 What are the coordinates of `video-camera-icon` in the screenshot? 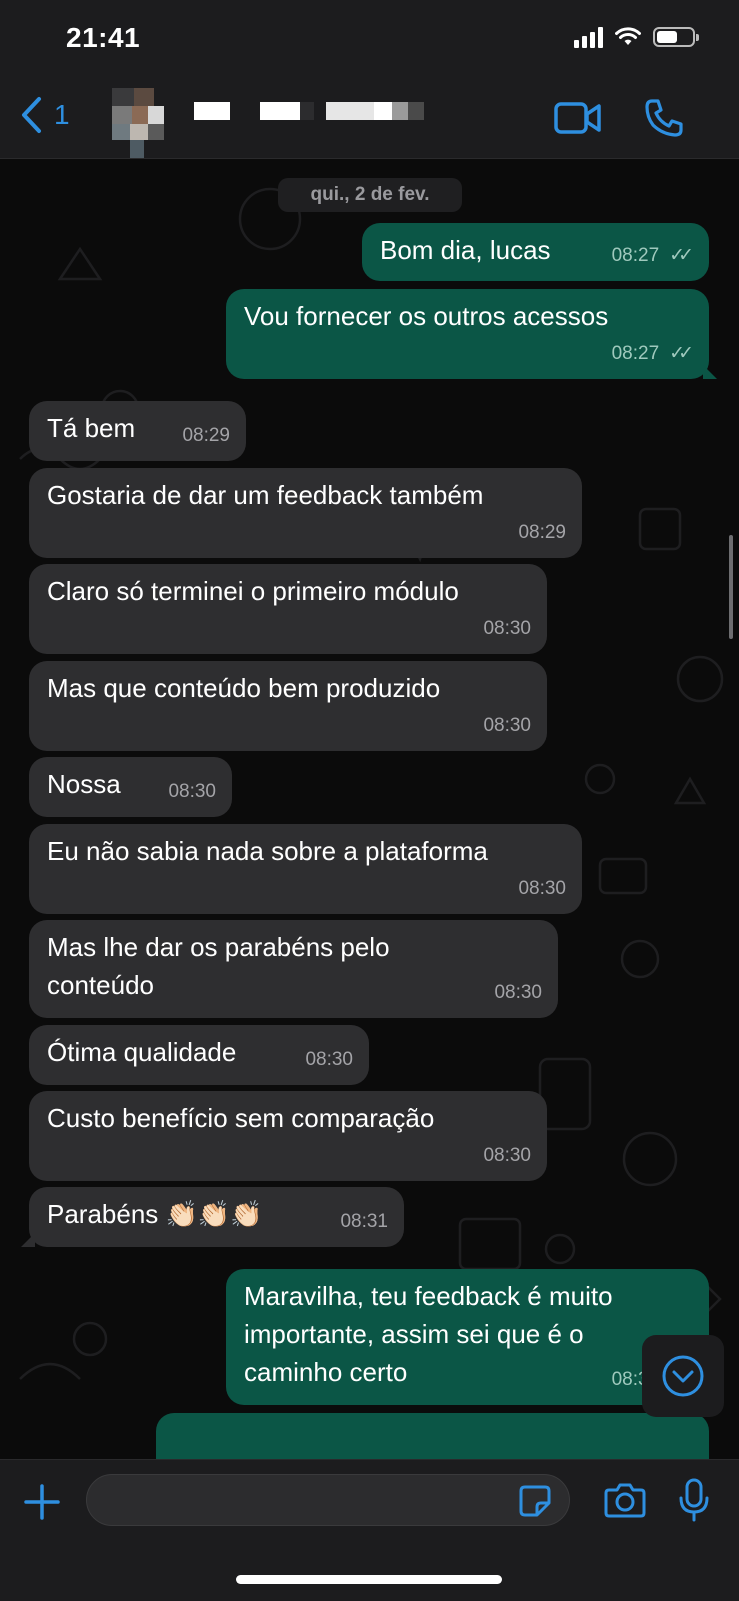 It's located at (577, 118).